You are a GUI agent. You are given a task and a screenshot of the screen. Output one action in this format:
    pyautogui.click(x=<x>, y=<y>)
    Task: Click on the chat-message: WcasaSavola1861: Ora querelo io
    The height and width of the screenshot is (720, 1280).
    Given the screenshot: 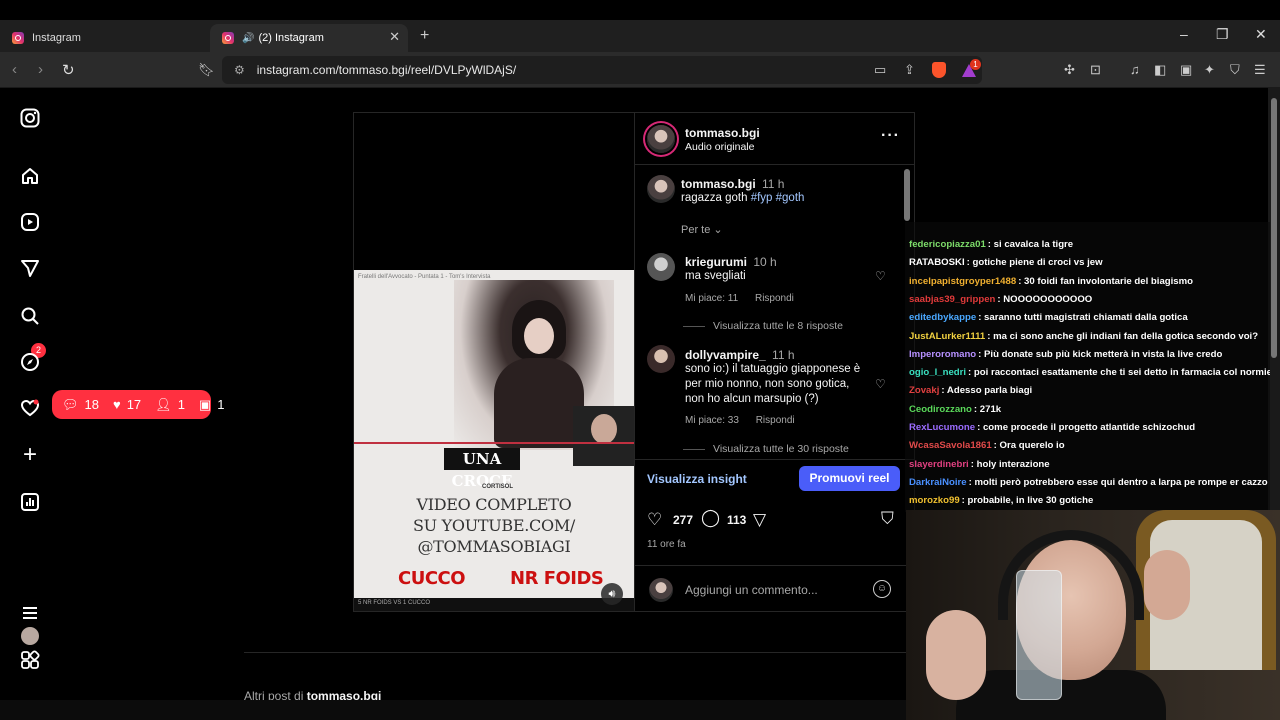 What is the action you would take?
    pyautogui.click(x=987, y=446)
    